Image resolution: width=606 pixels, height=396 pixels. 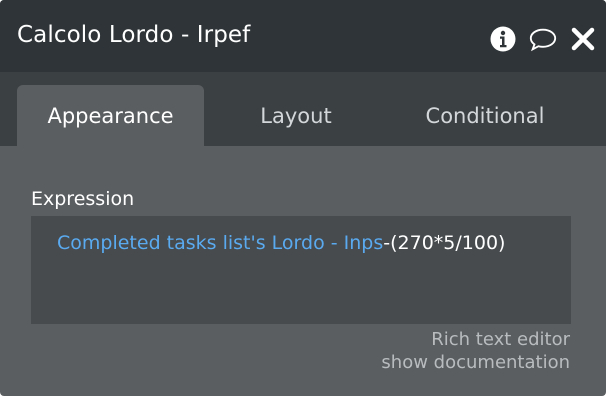 I want to click on element-title: Calcolo Lordo - Irpef, so click(x=134, y=35).